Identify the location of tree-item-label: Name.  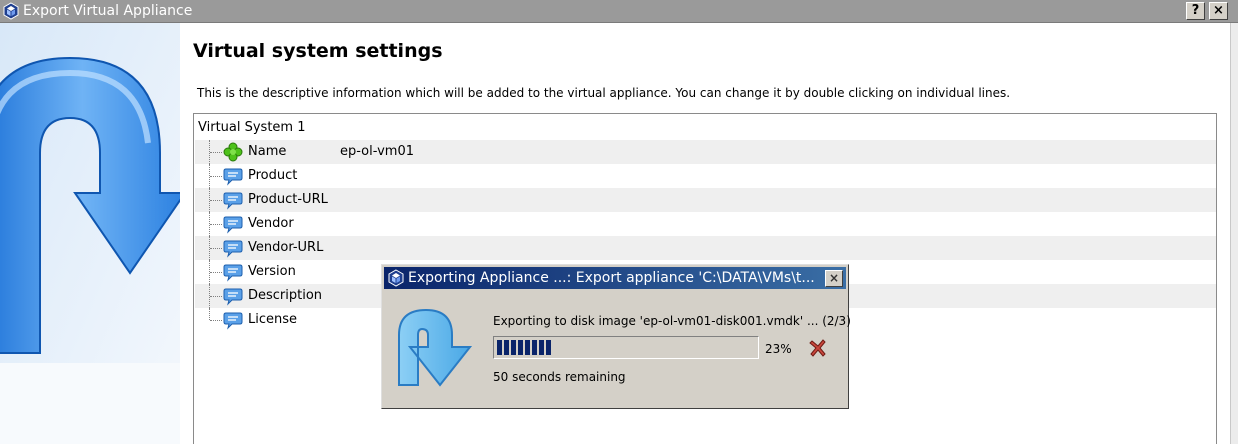
(267, 151).